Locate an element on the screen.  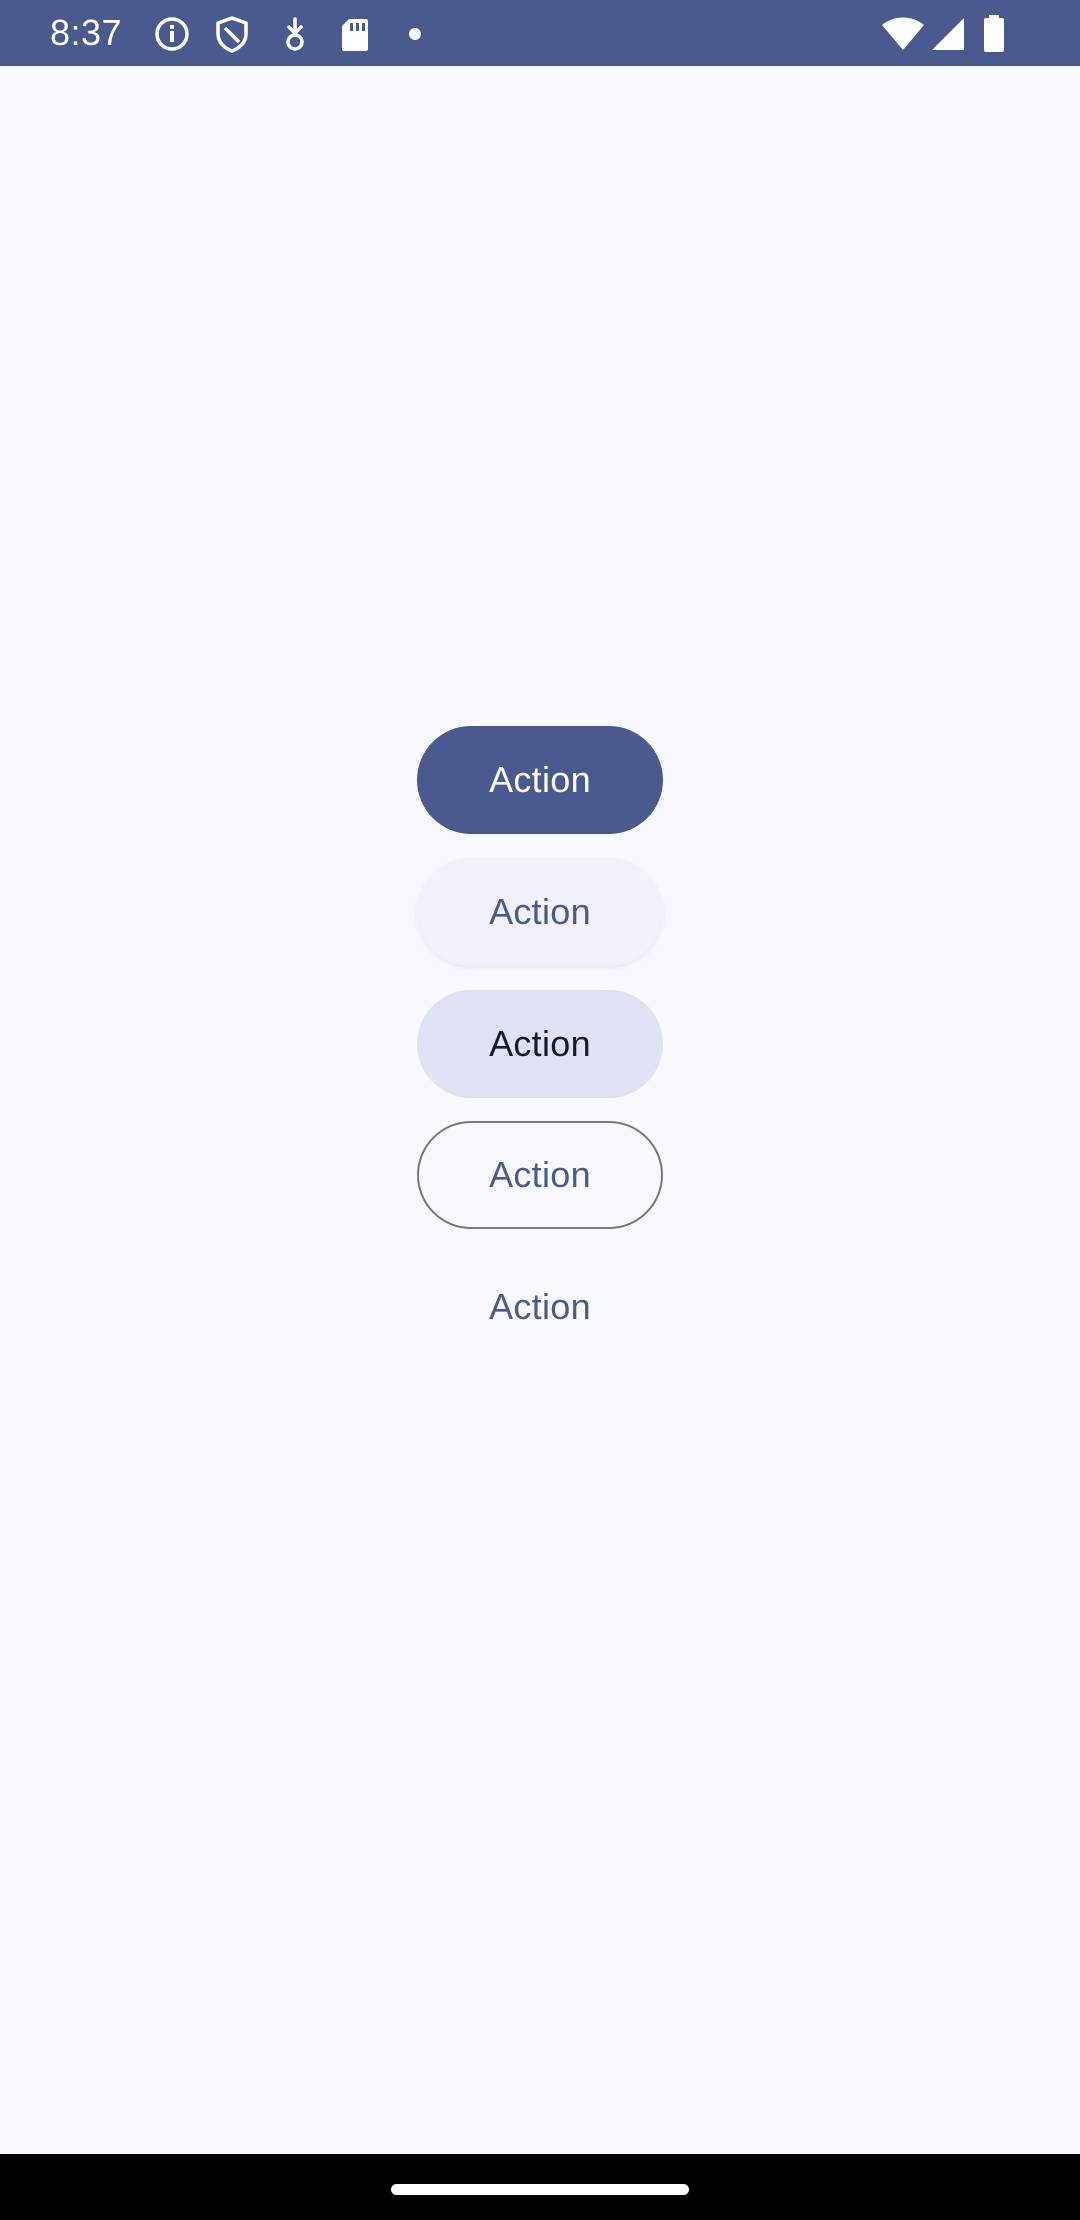
status-bar: 8:37 is located at coordinates (540, 33).